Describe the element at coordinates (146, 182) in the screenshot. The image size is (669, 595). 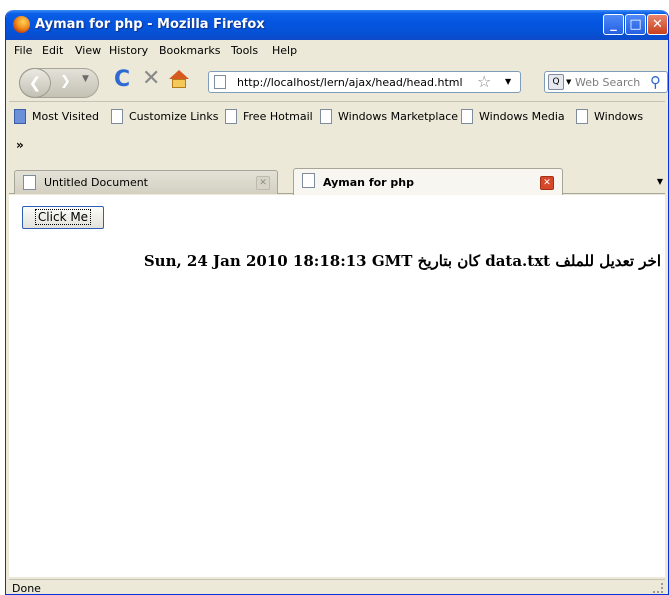
I see `tab-untitled-document: Untitled Document ✕` at that location.